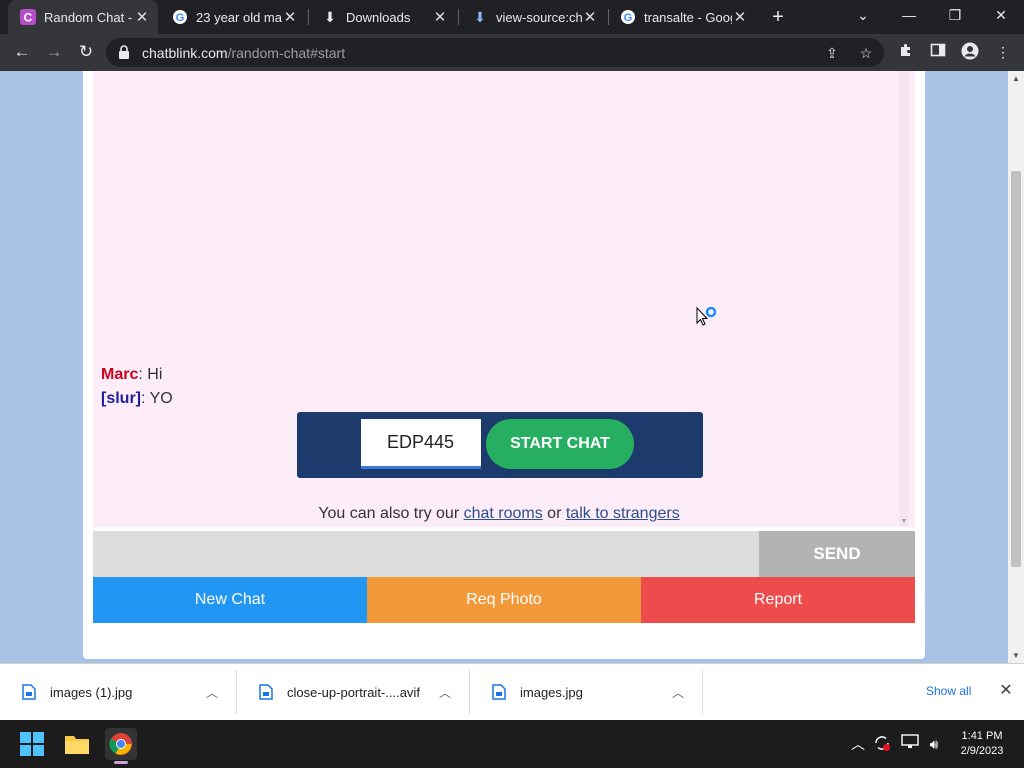 This screenshot has width=1024, height=768. Describe the element at coordinates (32, 744) in the screenshot. I see `windows-start-icon` at that location.